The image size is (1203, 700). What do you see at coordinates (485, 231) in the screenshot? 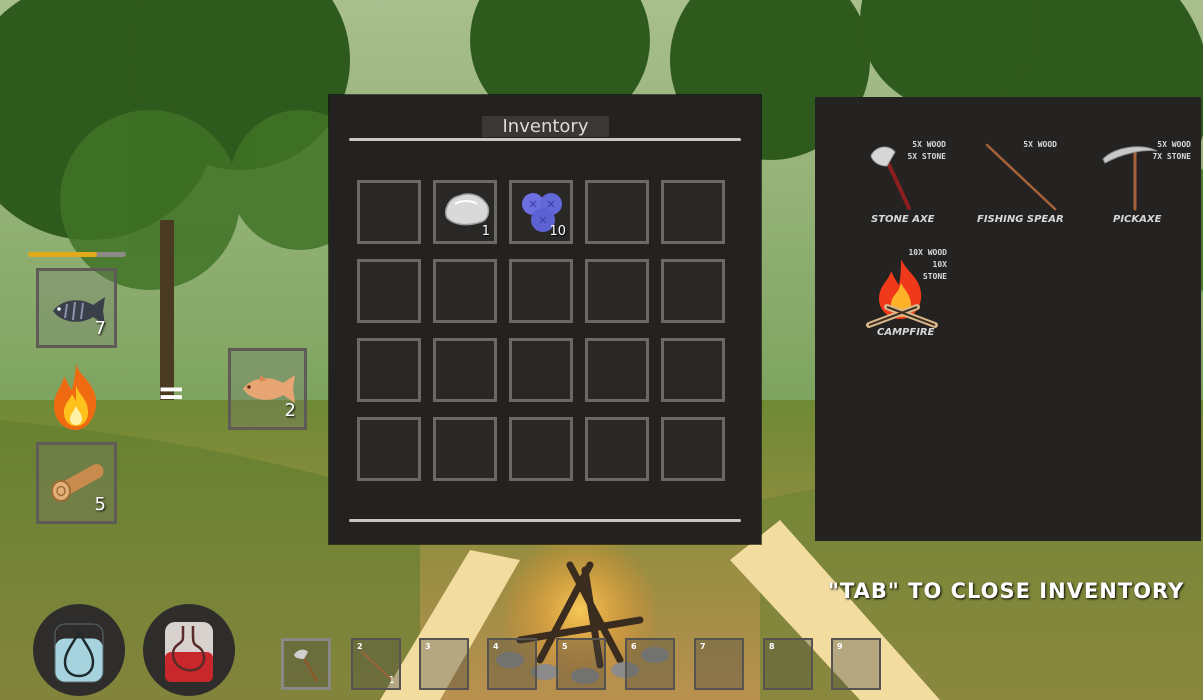
I see `item-count: 1` at bounding box center [485, 231].